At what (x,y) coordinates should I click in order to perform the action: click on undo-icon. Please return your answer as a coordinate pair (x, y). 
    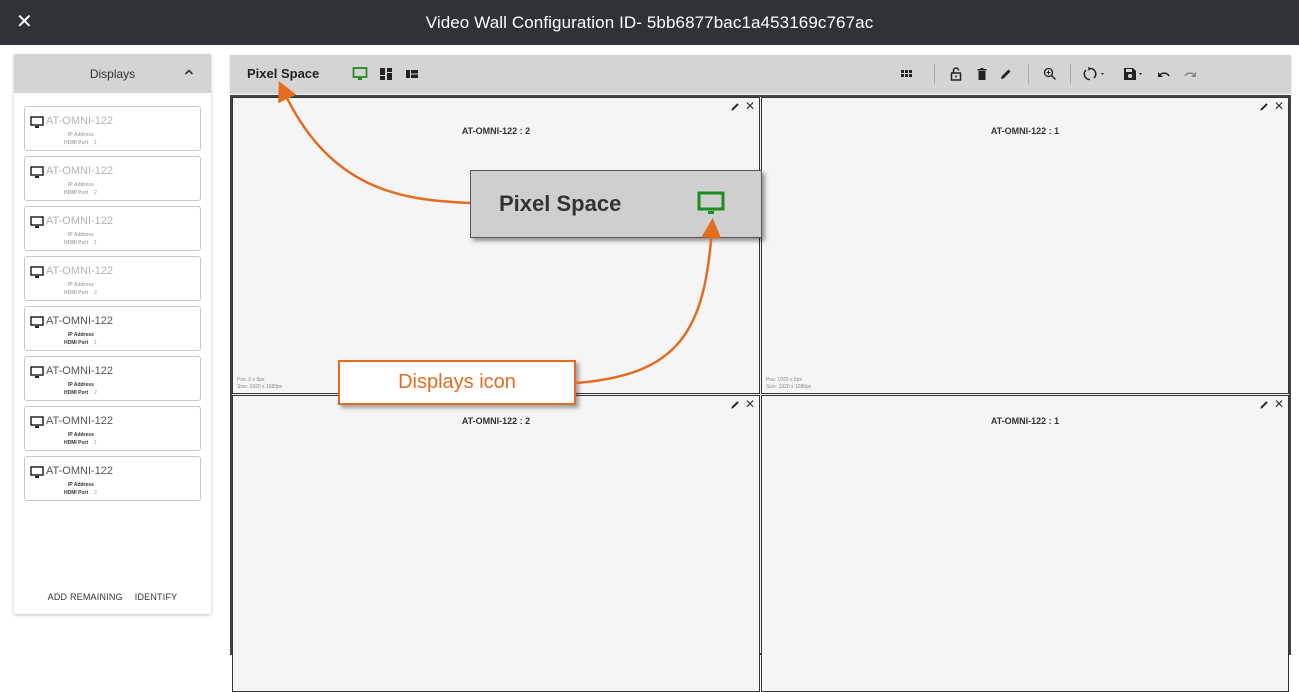
    Looking at the image, I should click on (1164, 74).